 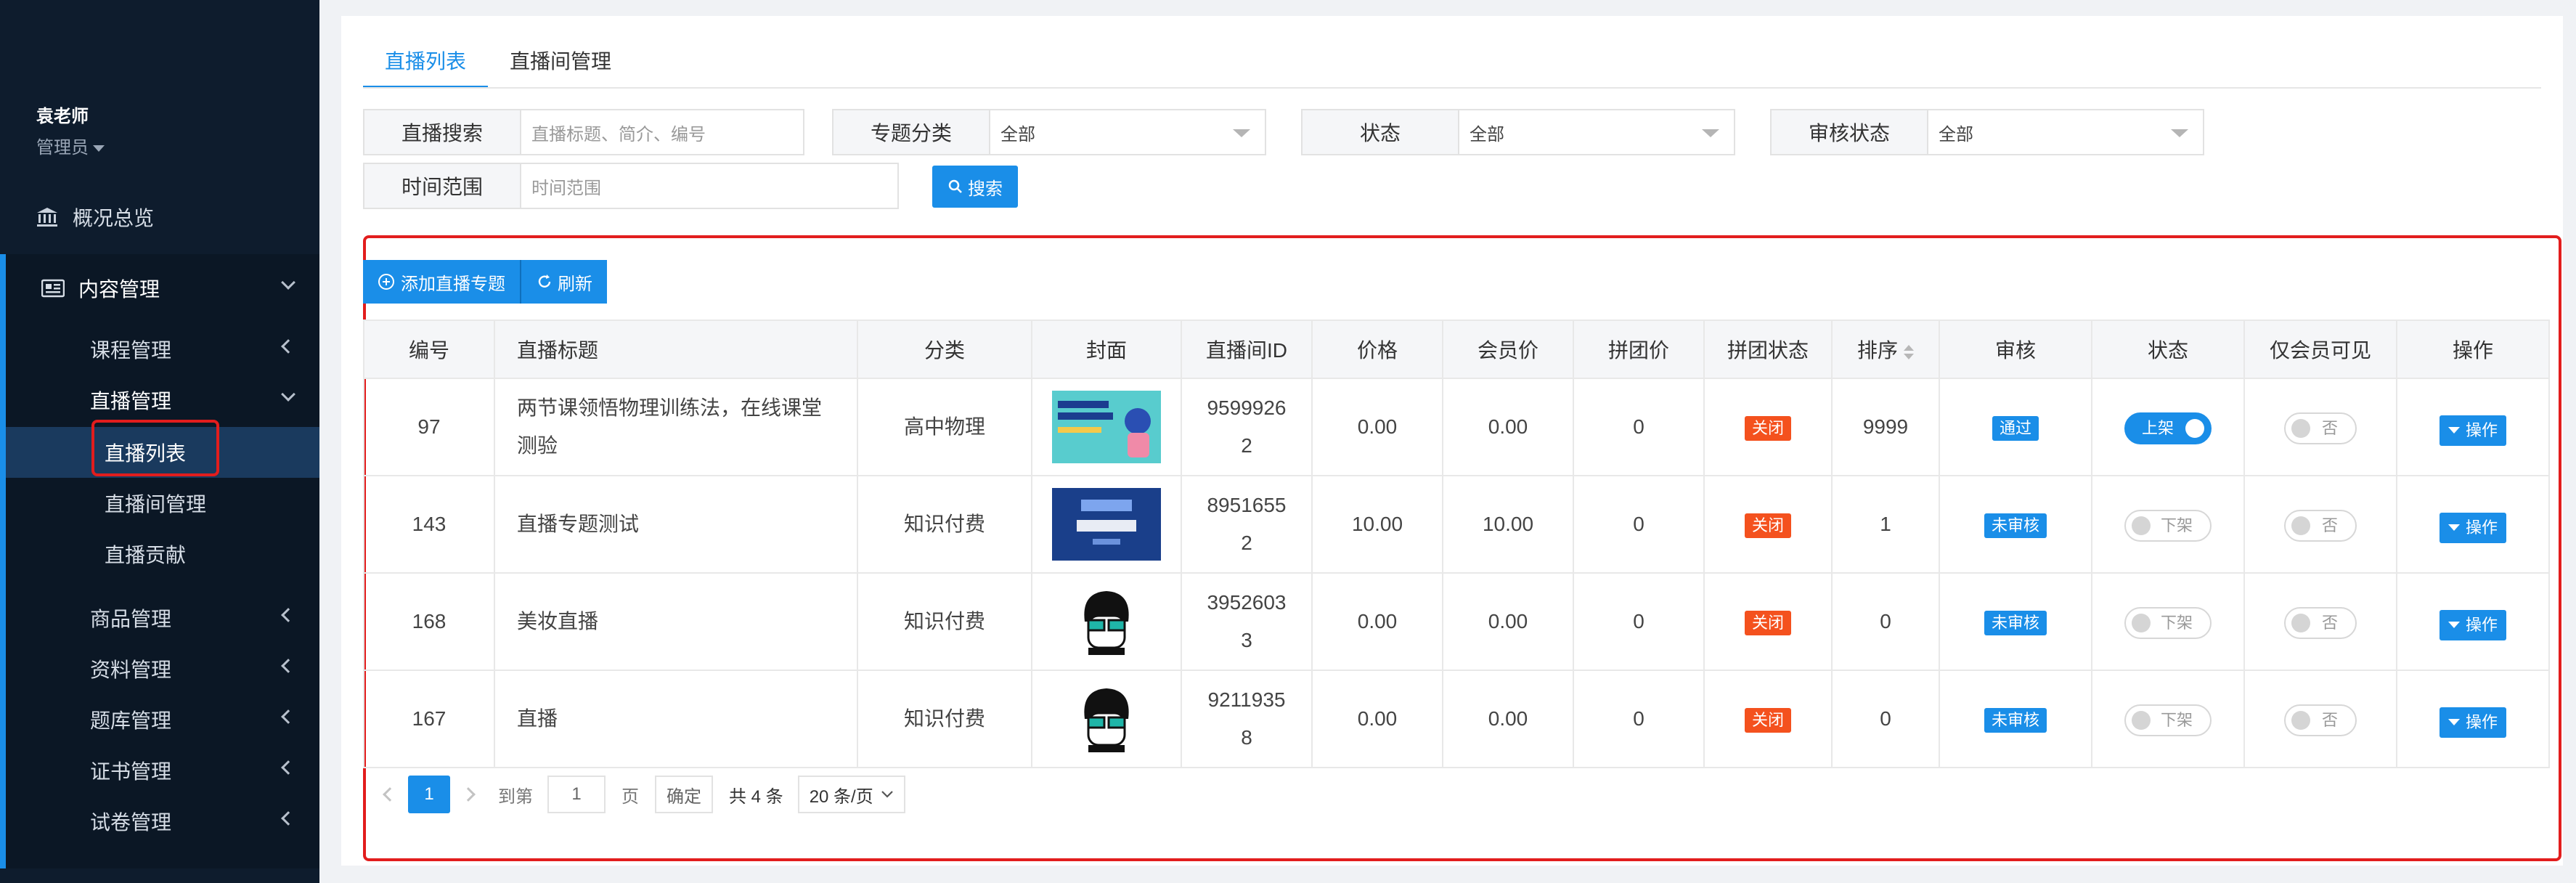 What do you see at coordinates (70, 145) in the screenshot?
I see `user-role-dropdown: 管理员` at bounding box center [70, 145].